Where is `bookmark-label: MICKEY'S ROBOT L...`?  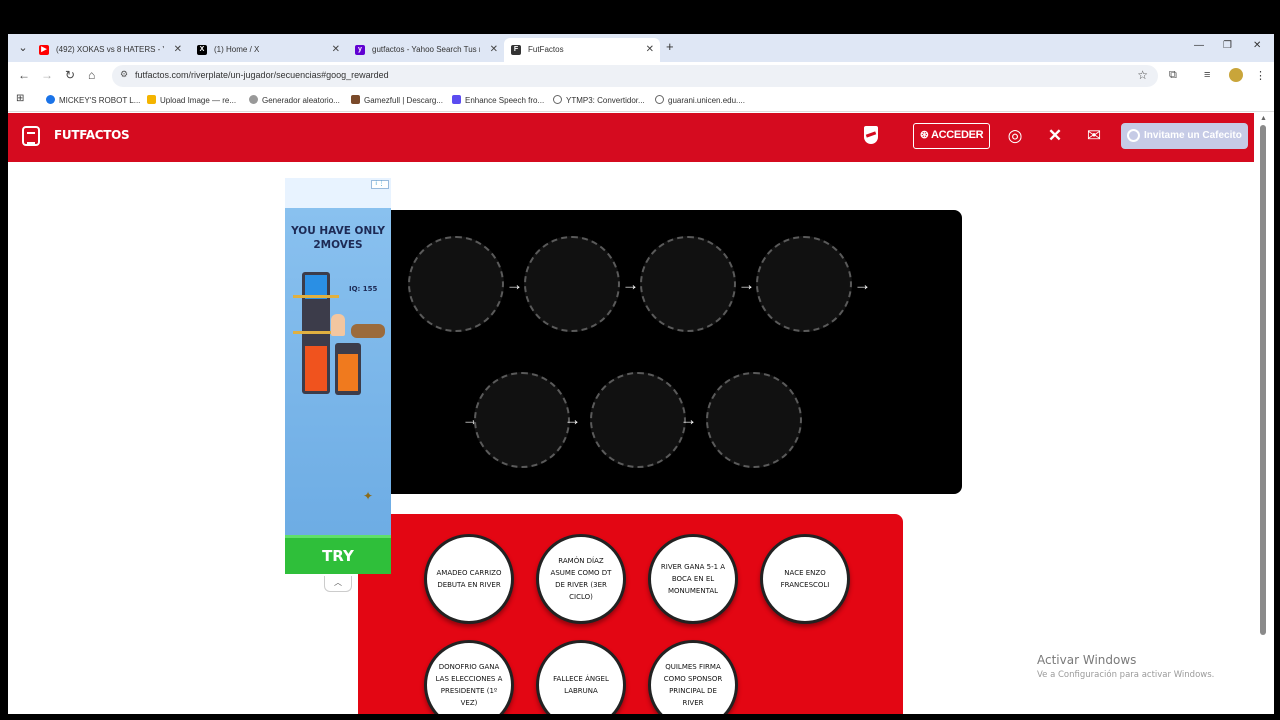 bookmark-label: MICKEY'S ROBOT L... is located at coordinates (100, 100).